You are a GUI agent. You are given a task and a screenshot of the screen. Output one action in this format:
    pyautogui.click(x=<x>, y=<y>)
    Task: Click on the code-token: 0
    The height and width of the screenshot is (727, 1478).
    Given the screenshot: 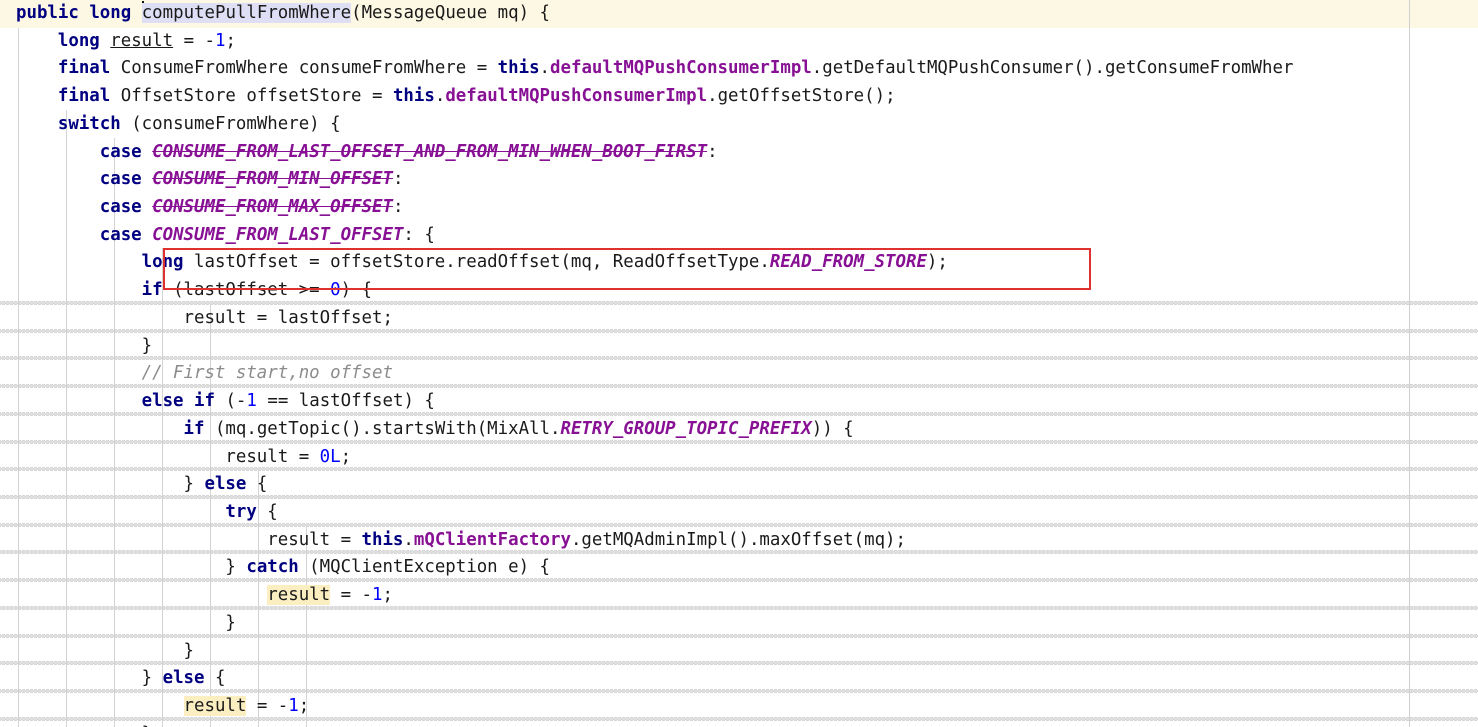 What is the action you would take?
    pyautogui.click(x=335, y=290)
    